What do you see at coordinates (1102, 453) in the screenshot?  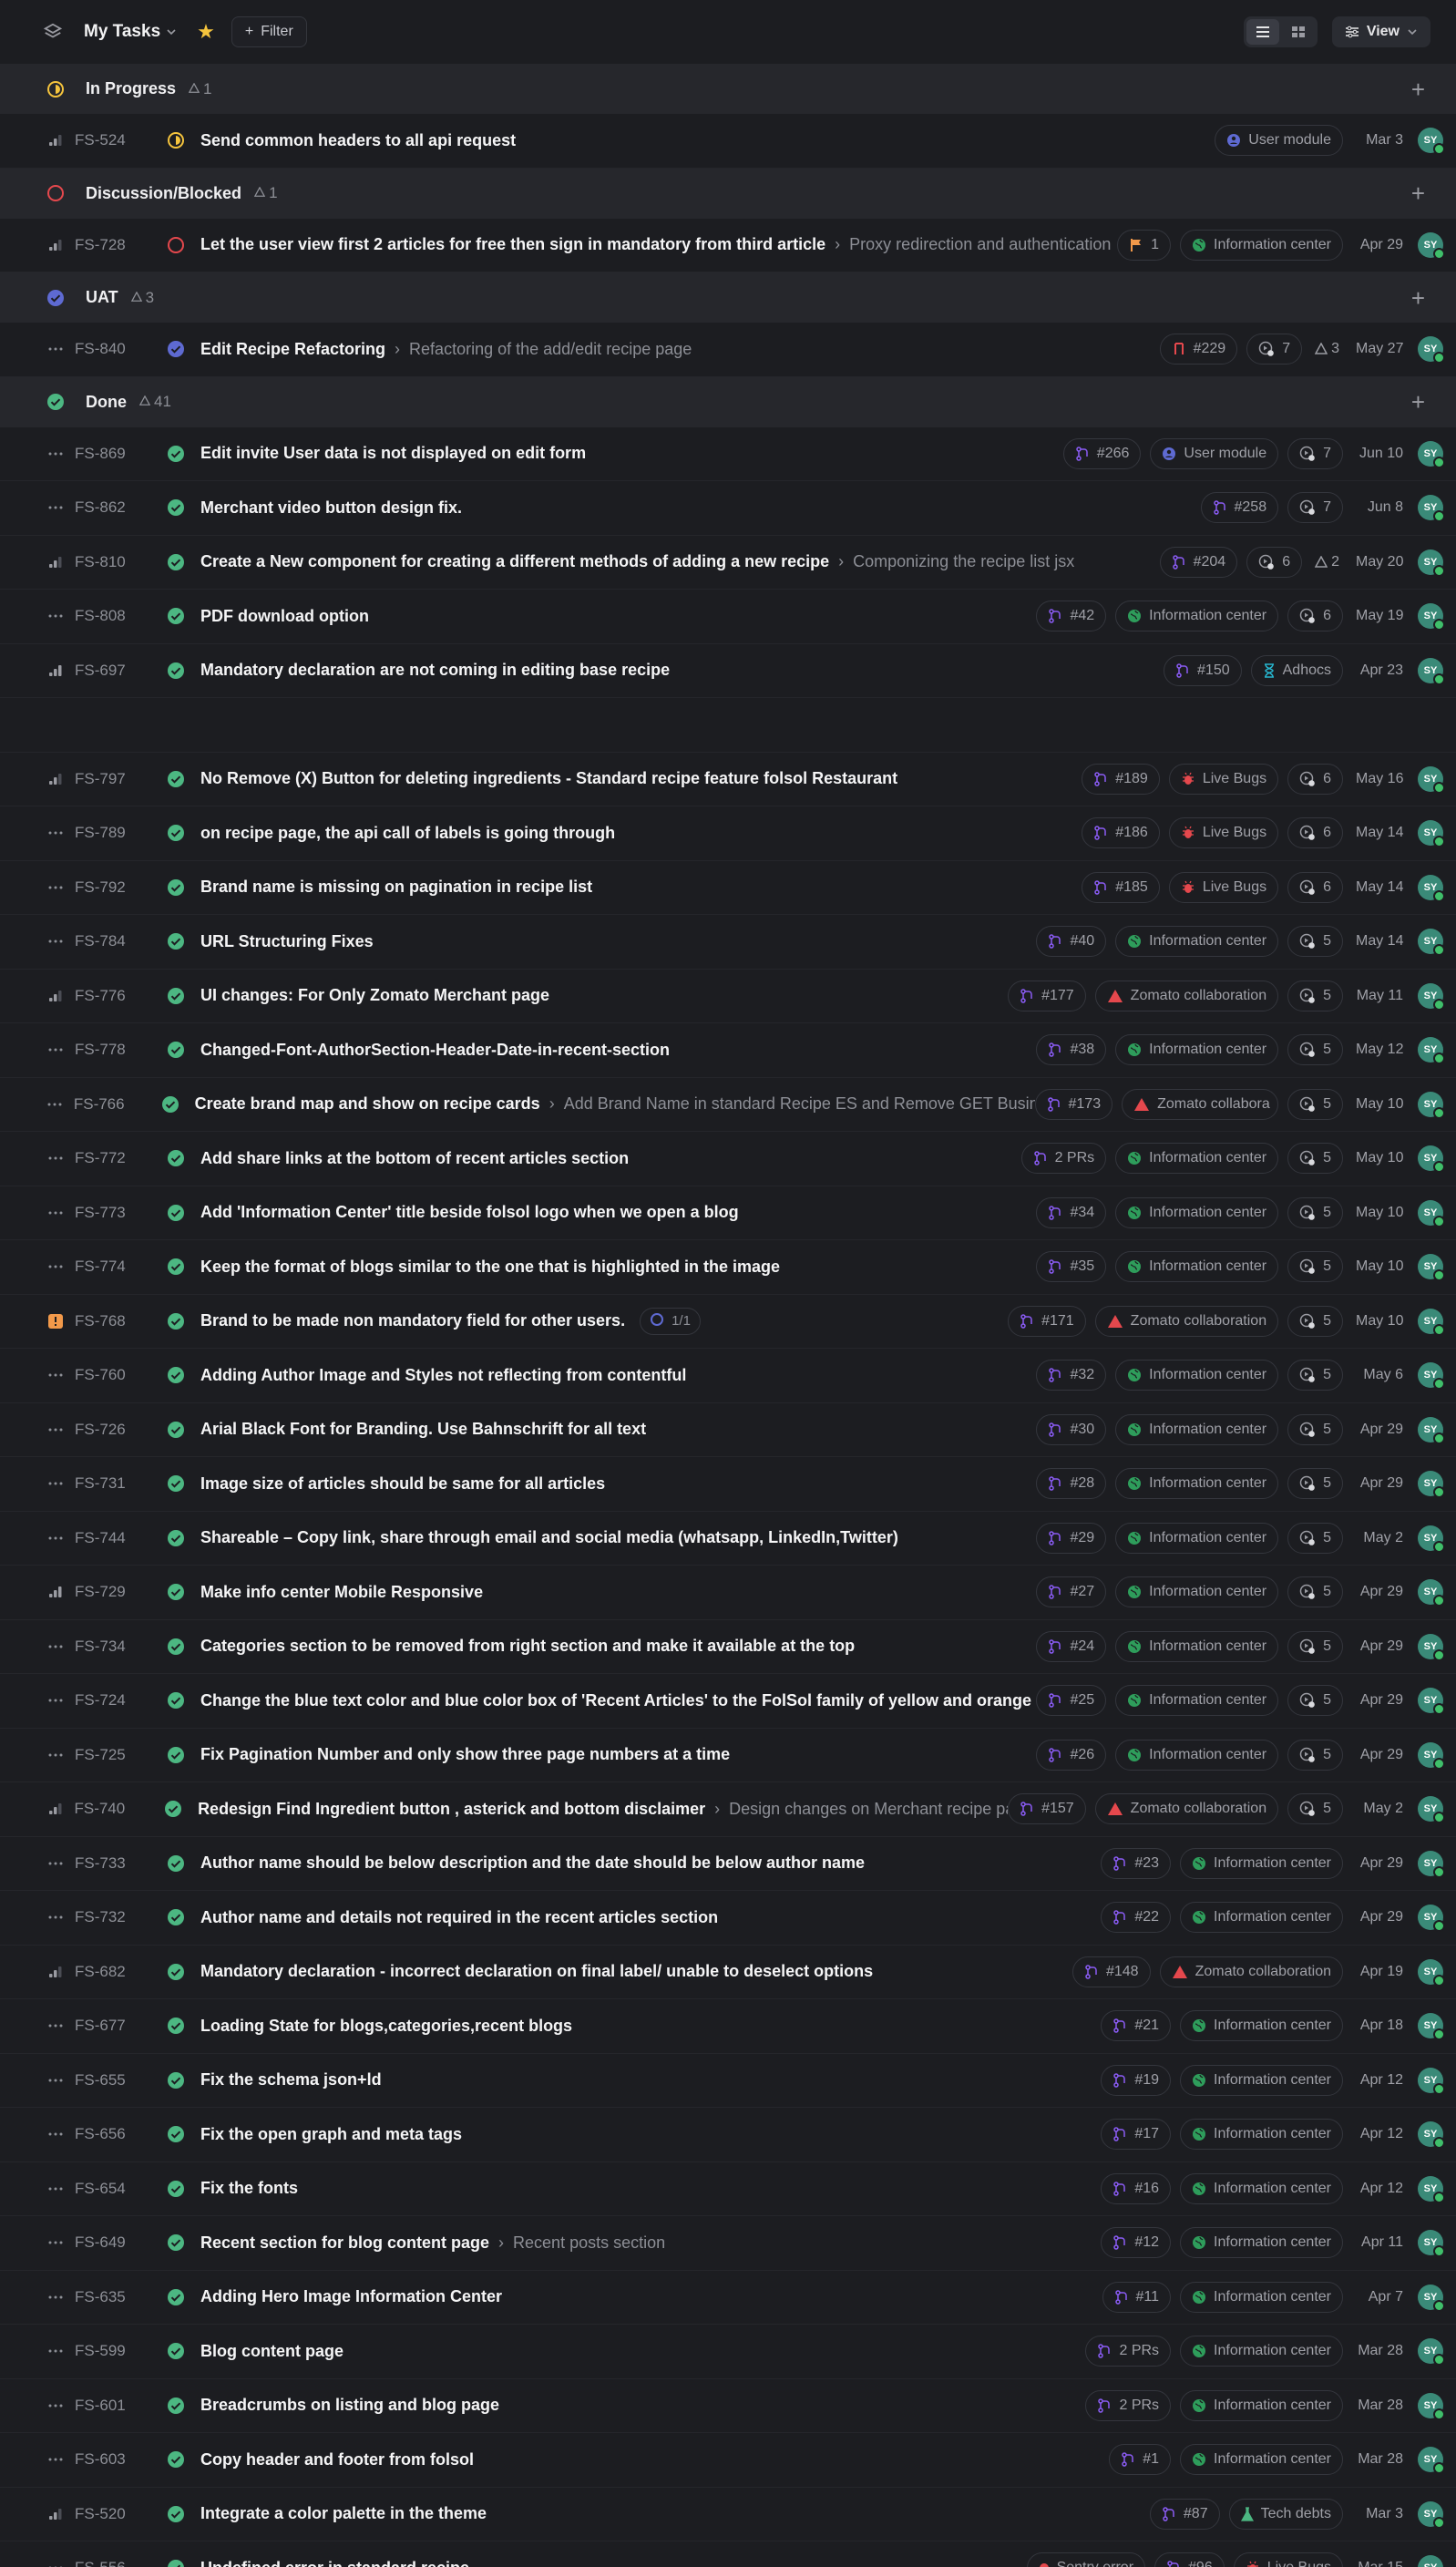 I see `label-chip: #266` at bounding box center [1102, 453].